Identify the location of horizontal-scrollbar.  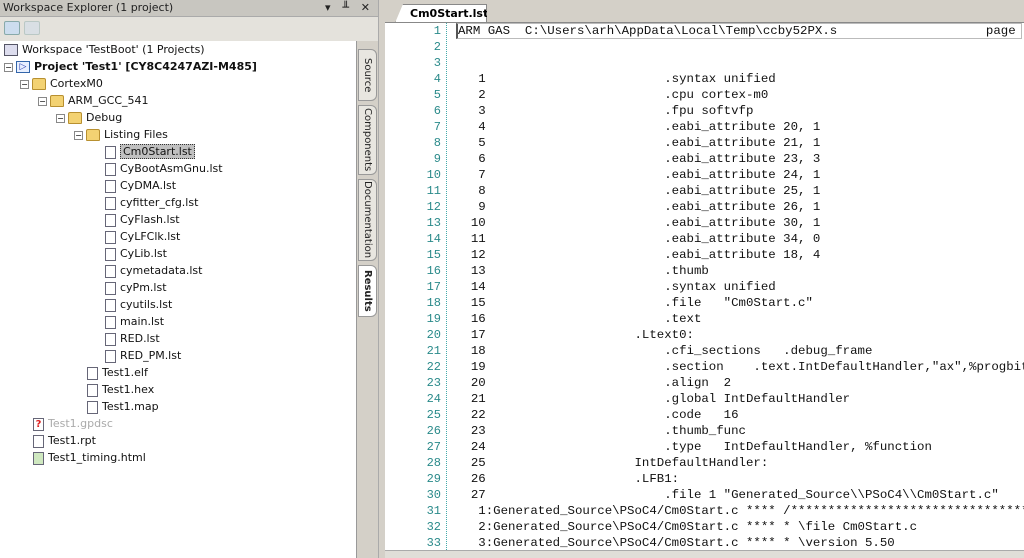
(704, 554).